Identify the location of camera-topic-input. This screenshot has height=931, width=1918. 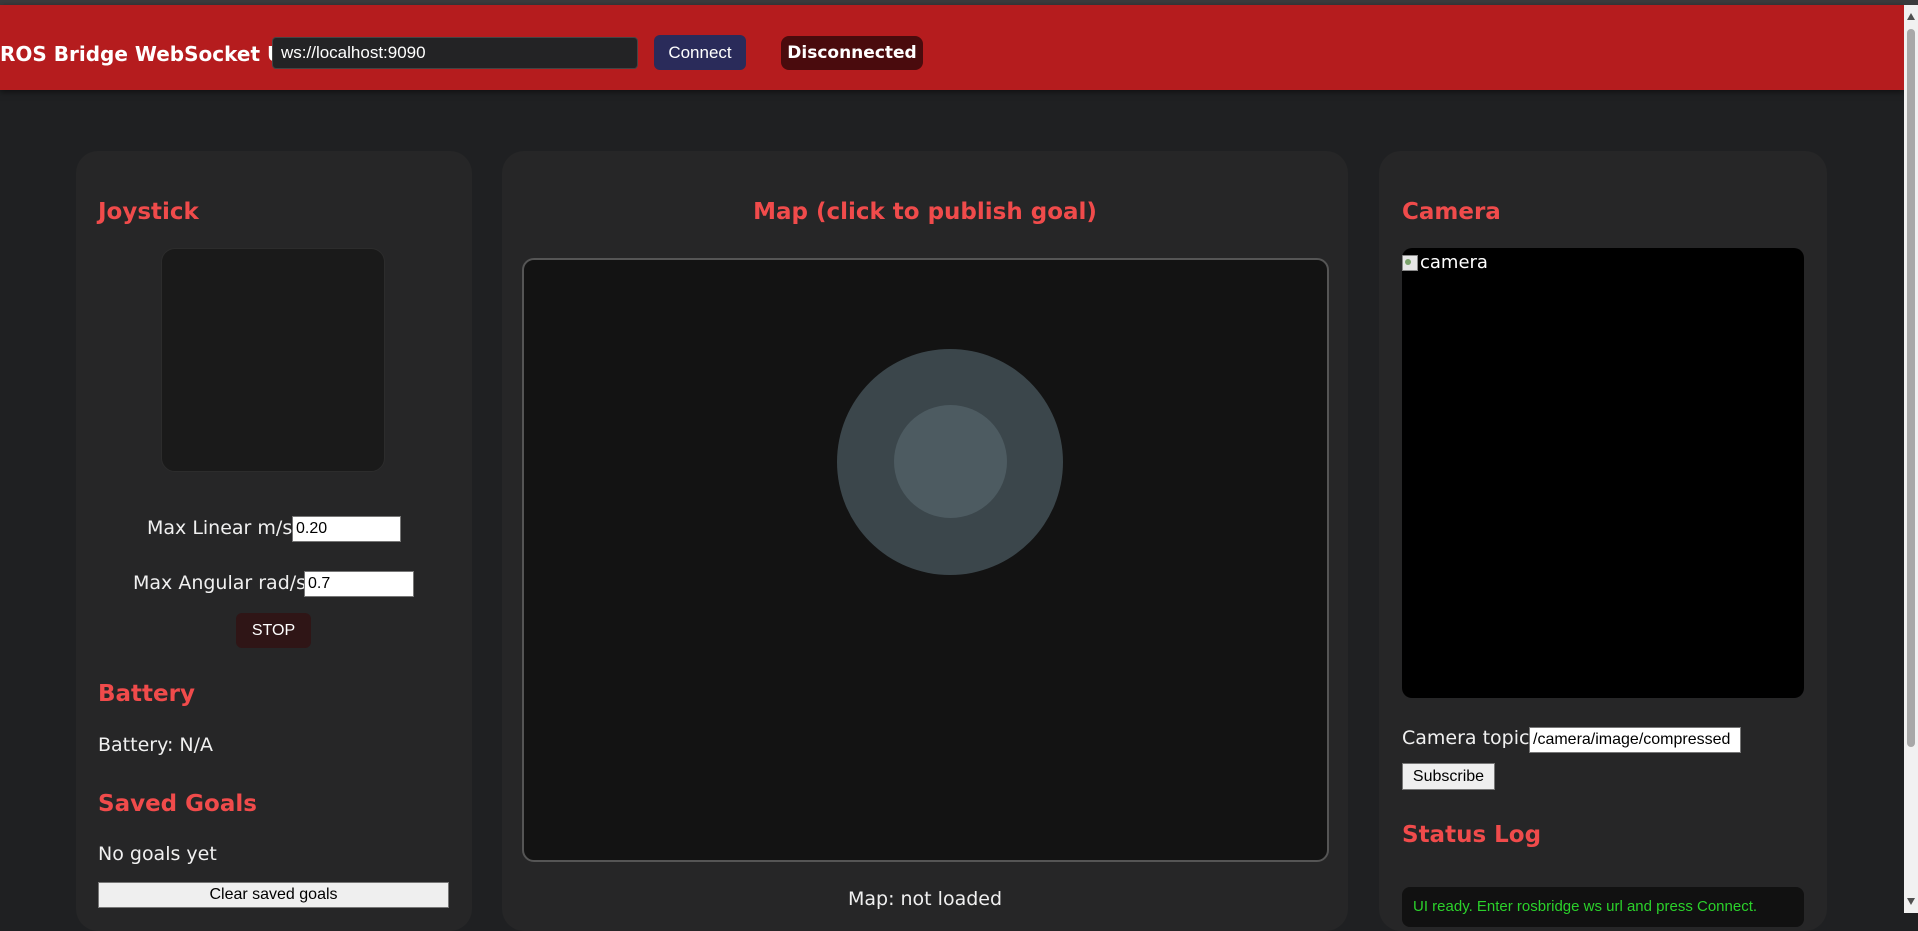
(1635, 740).